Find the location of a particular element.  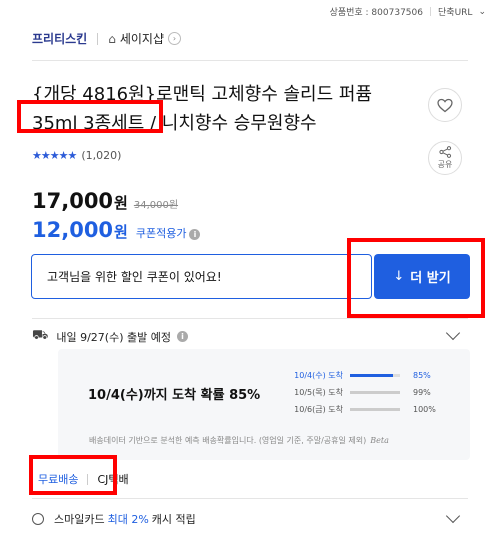

product-number: 상품번호 : 800737506 is located at coordinates (376, 13).